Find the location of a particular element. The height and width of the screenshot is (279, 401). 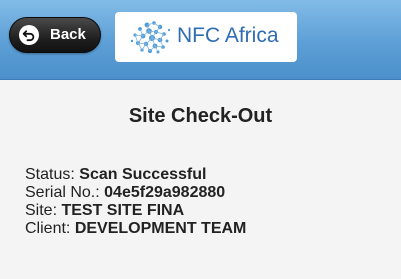

serial-value: 04e5f29a982880 is located at coordinates (165, 192).